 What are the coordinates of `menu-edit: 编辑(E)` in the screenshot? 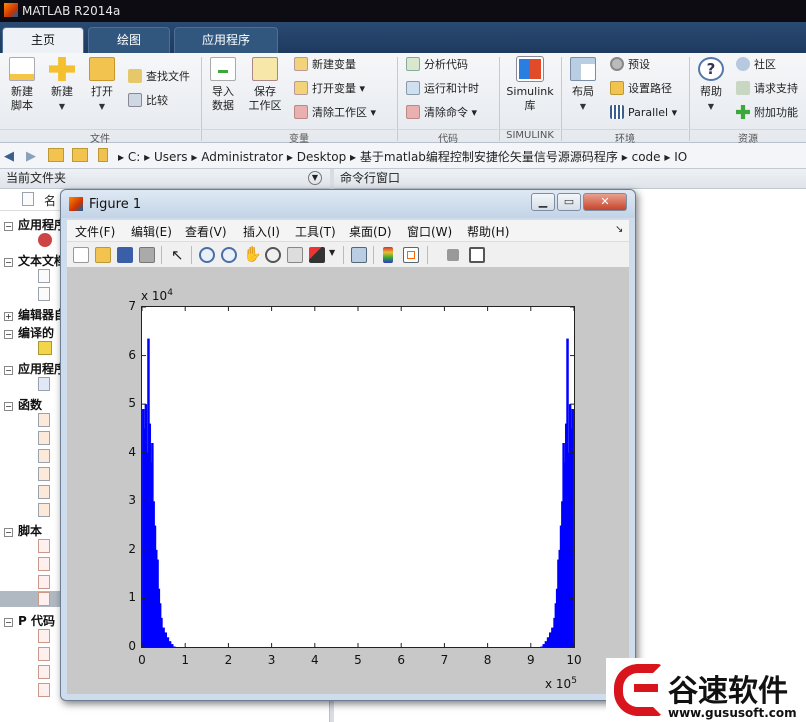 It's located at (151, 231).